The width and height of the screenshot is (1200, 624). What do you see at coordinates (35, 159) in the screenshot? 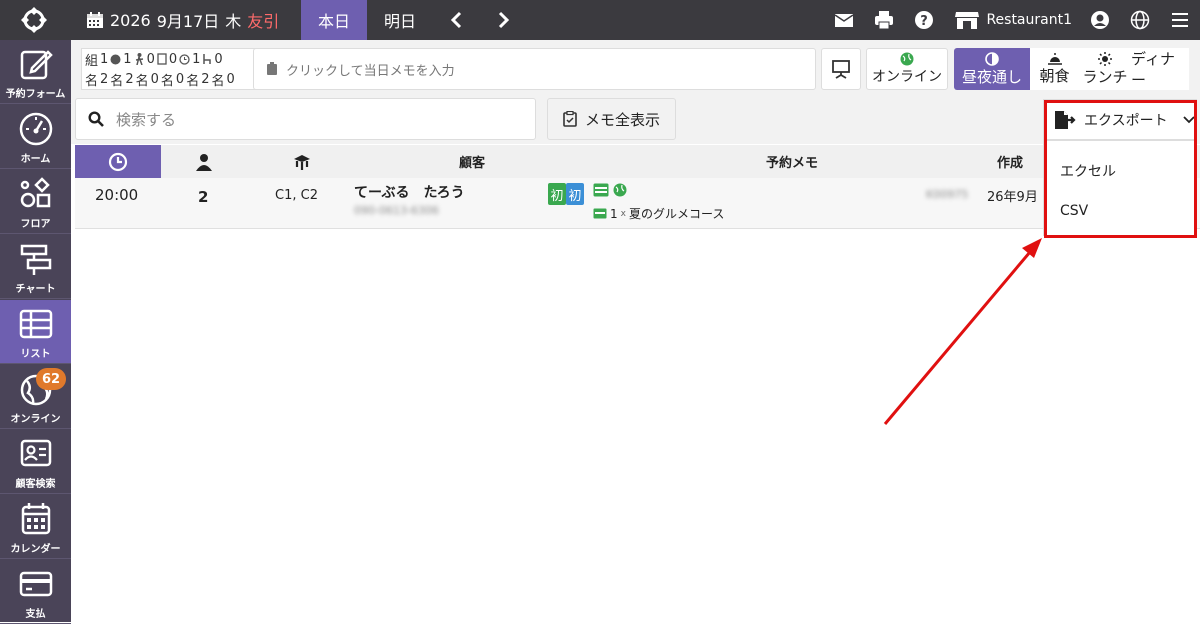
I see `sidebar-item-label: ホーム` at bounding box center [35, 159].